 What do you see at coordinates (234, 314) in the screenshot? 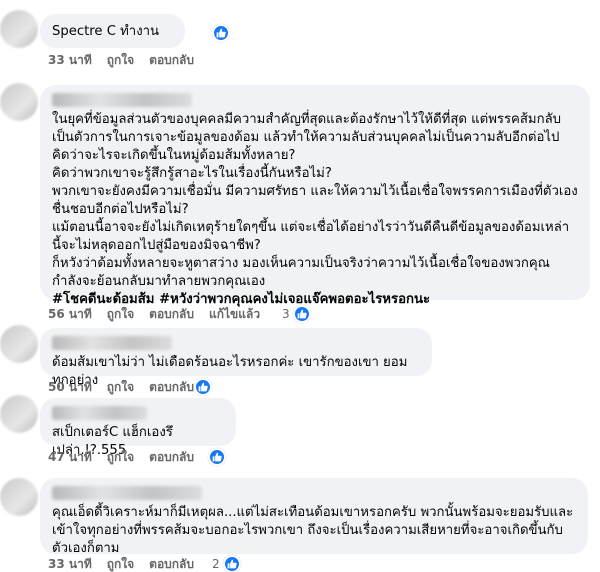
I see `edited-label: แก้ไขแล้ว` at bounding box center [234, 314].